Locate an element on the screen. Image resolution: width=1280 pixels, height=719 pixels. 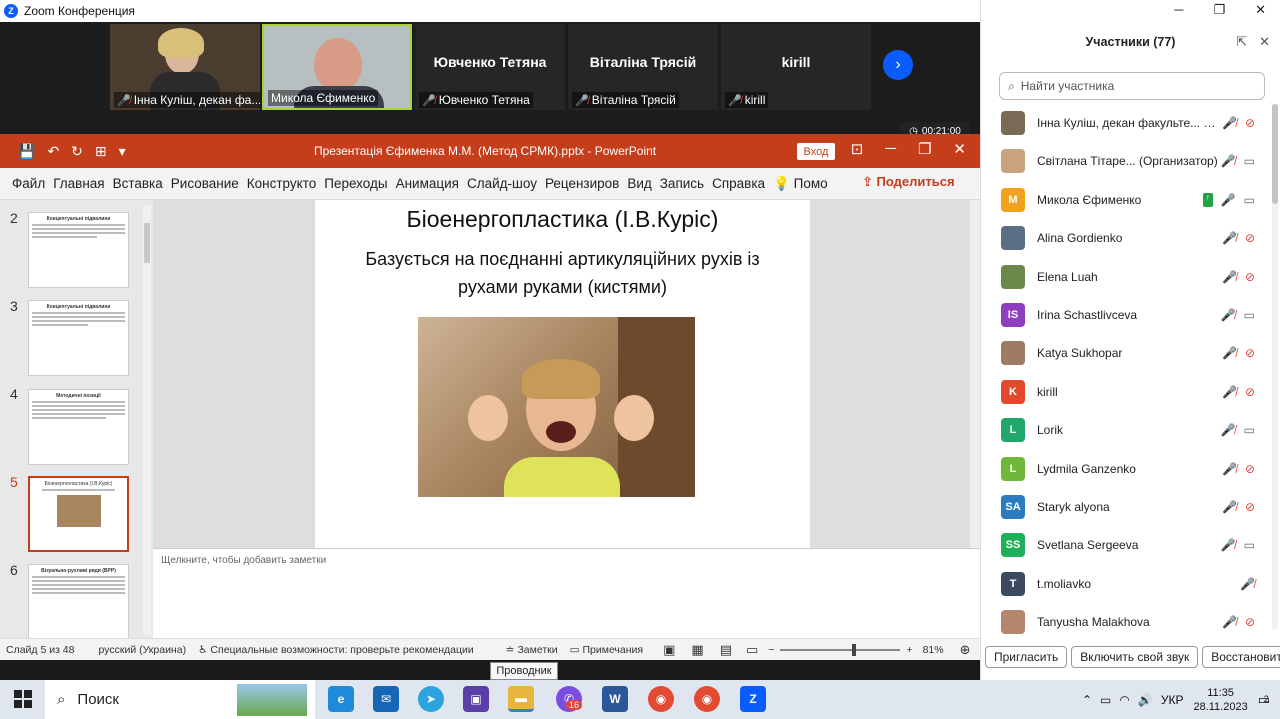
zoom-out-icon: − is located at coordinates (771, 650).